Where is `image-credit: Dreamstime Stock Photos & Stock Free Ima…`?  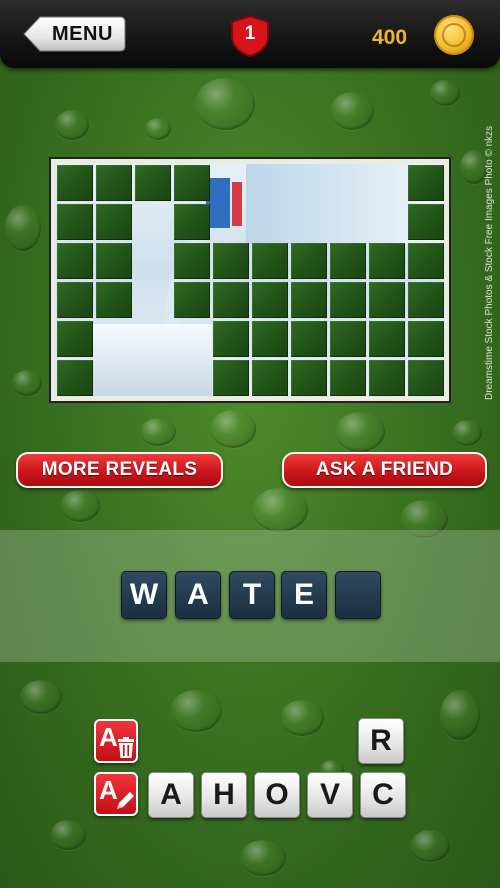
image-credit: Dreamstime Stock Photos & Stock Free Ima… is located at coordinates (489, 262).